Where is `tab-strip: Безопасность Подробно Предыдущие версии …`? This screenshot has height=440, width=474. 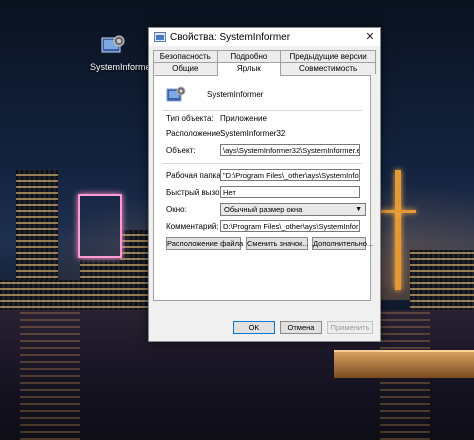
tab-strip: Безопасность Подробно Предыдущие версии … is located at coordinates (265, 63).